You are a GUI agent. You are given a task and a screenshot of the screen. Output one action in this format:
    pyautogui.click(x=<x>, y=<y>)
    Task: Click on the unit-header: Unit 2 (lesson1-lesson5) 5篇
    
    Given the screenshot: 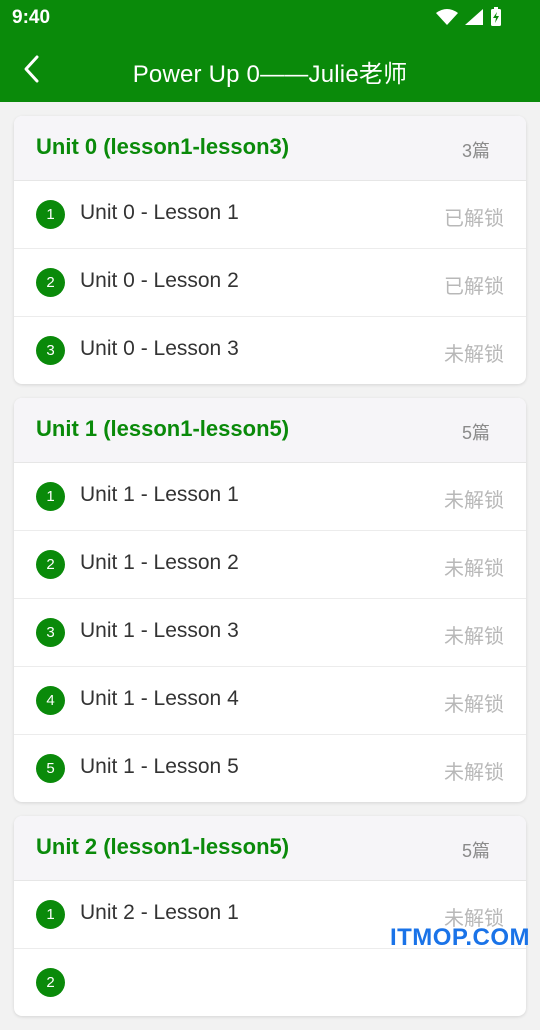 What is the action you would take?
    pyautogui.click(x=270, y=848)
    